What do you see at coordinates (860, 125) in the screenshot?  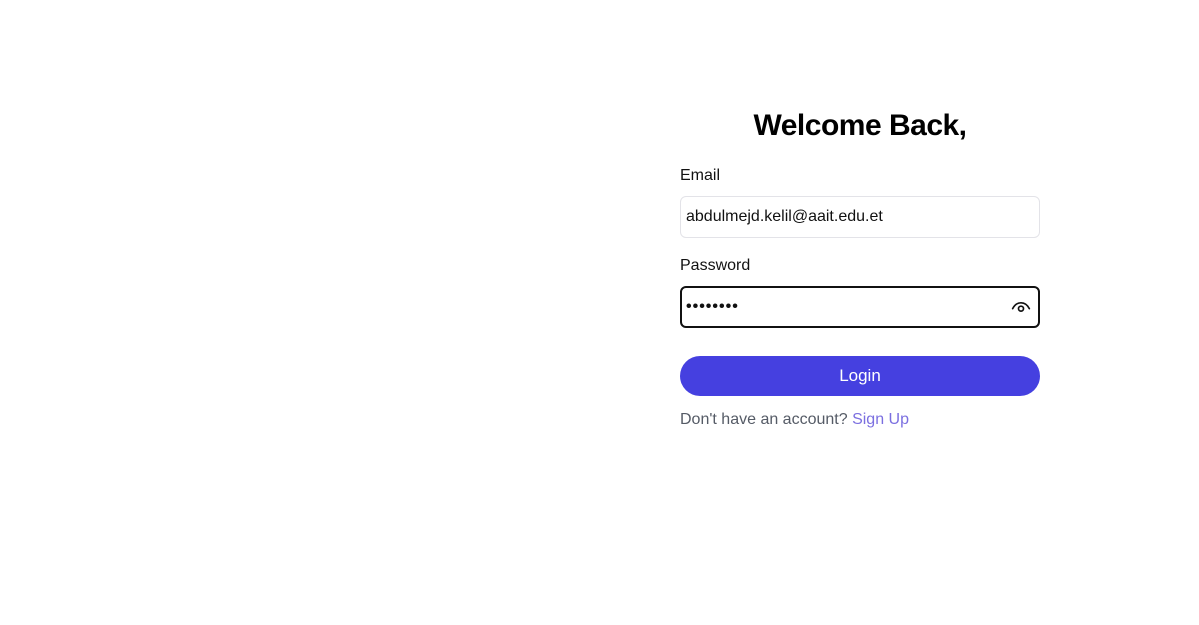 I see `page-title: Welcome Back,` at bounding box center [860, 125].